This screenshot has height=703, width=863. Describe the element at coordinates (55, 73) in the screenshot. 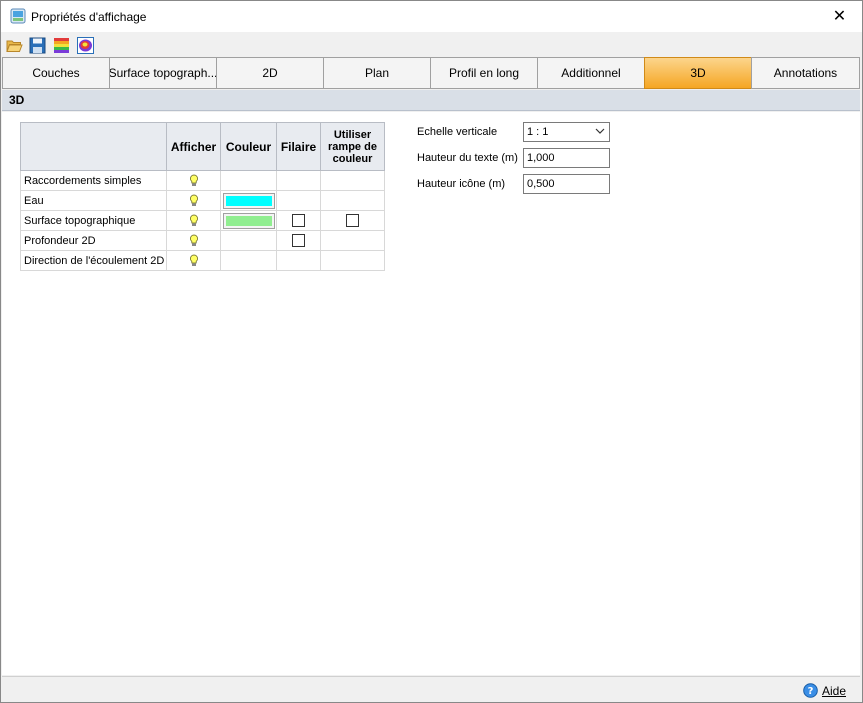

I see `tab-couches: Couches` at that location.